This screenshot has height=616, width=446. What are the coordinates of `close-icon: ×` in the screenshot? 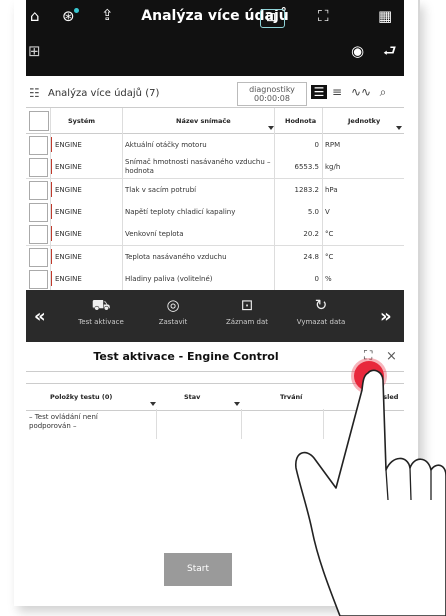 It's located at (391, 356).